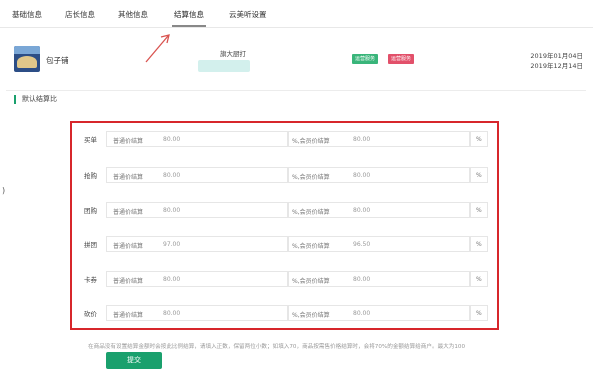 This screenshot has width=593, height=379. Describe the element at coordinates (233, 54) in the screenshot. I see `store-address: 旗大厨打` at that location.